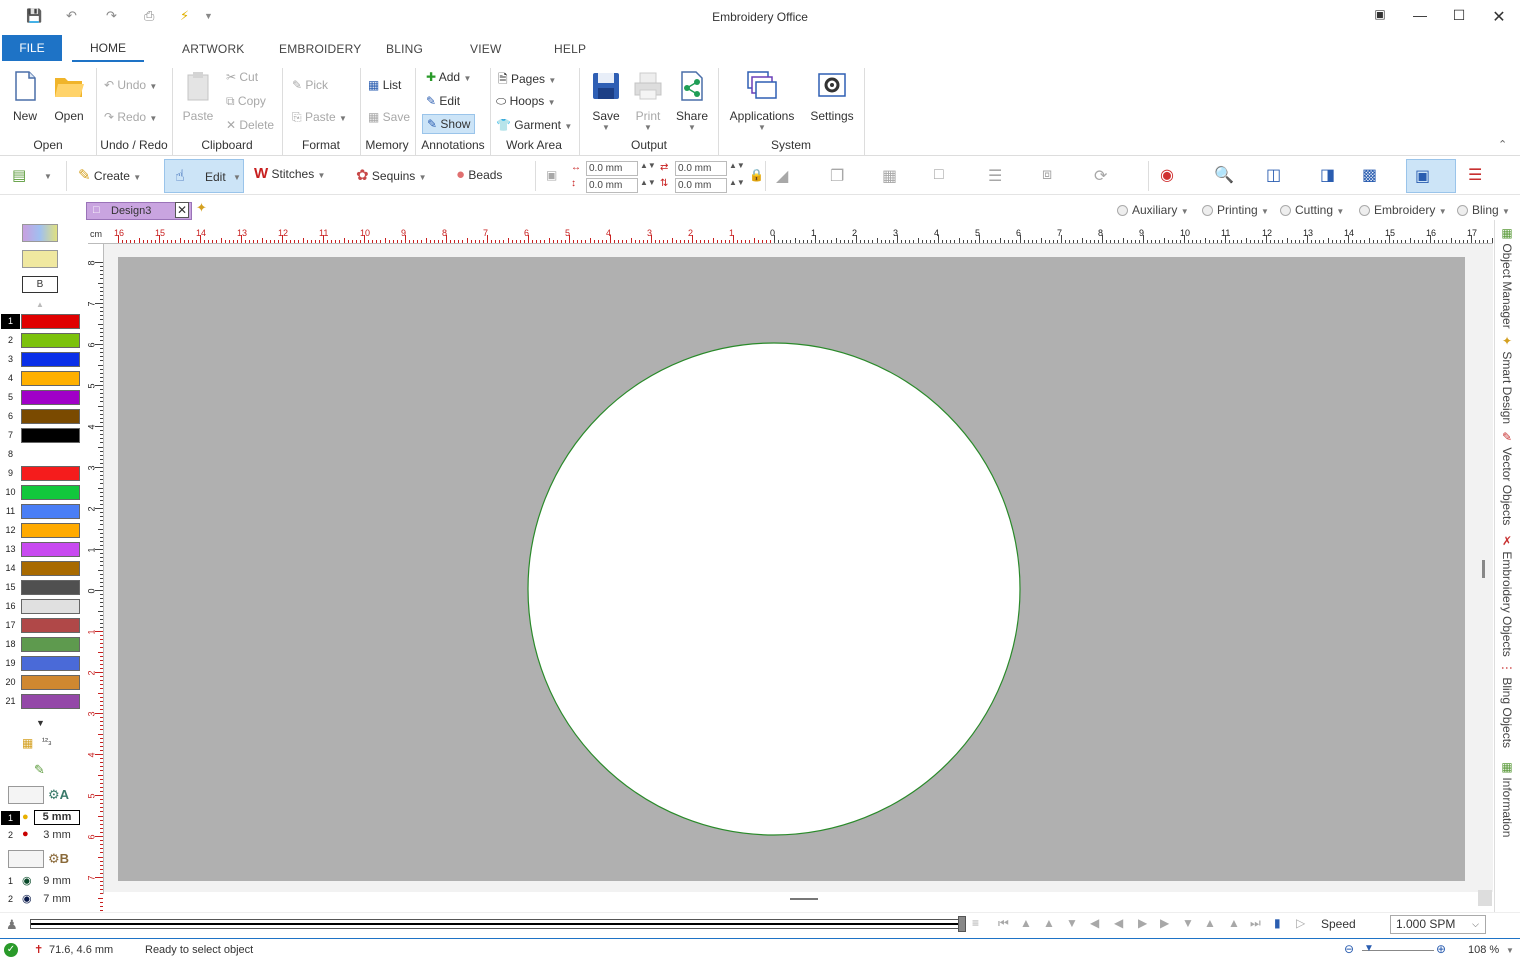  What do you see at coordinates (1441, 949) in the screenshot?
I see `zoom-in-icon: ⊕` at bounding box center [1441, 949].